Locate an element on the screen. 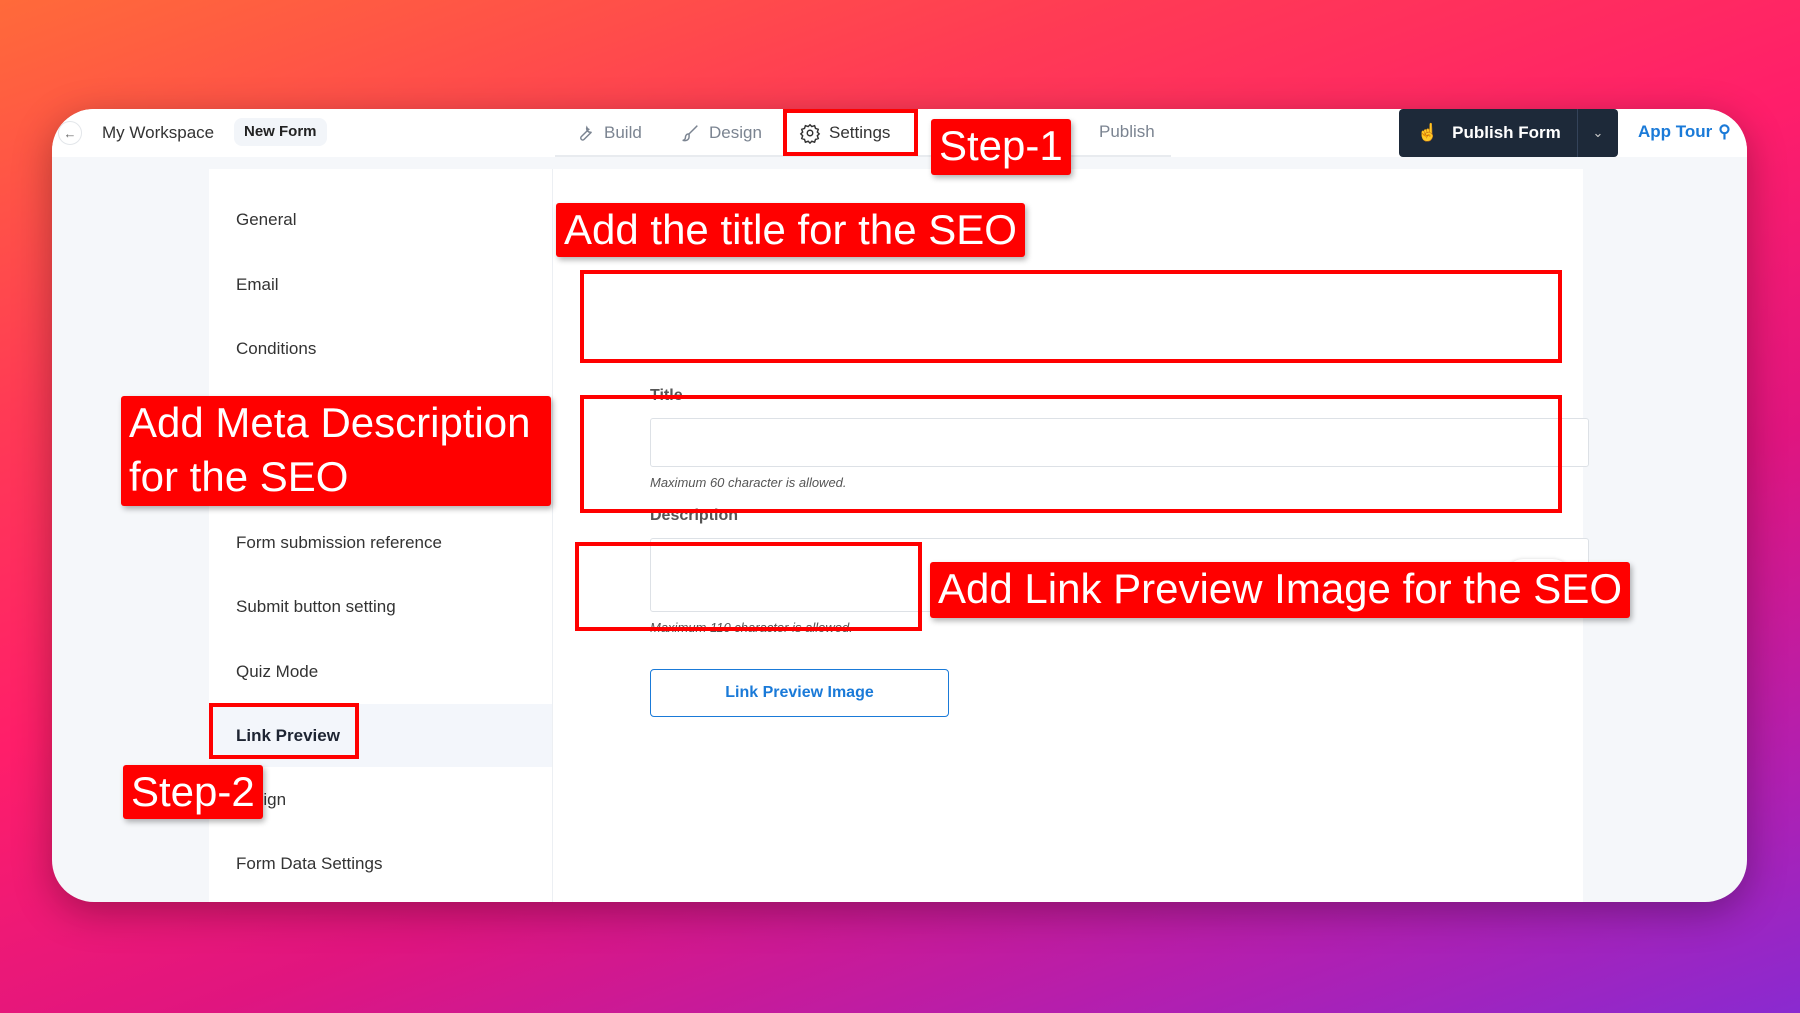 This screenshot has height=1013, width=1800. description-annotation: Add Meta Description for the SEO is located at coordinates (336, 451).